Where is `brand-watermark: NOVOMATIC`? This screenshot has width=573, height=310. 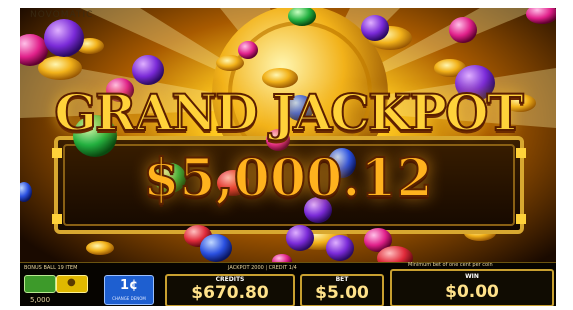
brand-watermark: NOVOMATIC is located at coordinates (62, 15).